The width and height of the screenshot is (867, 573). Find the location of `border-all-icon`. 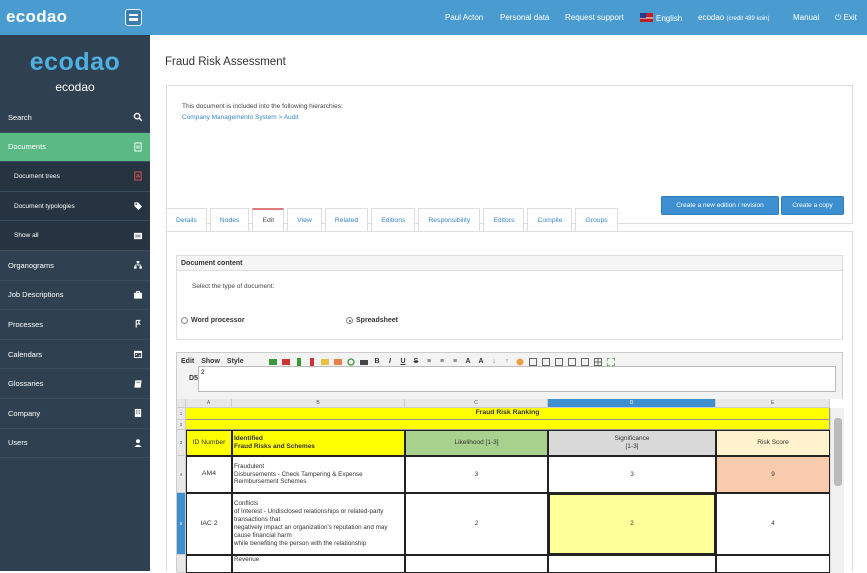

border-all-icon is located at coordinates (533, 361).